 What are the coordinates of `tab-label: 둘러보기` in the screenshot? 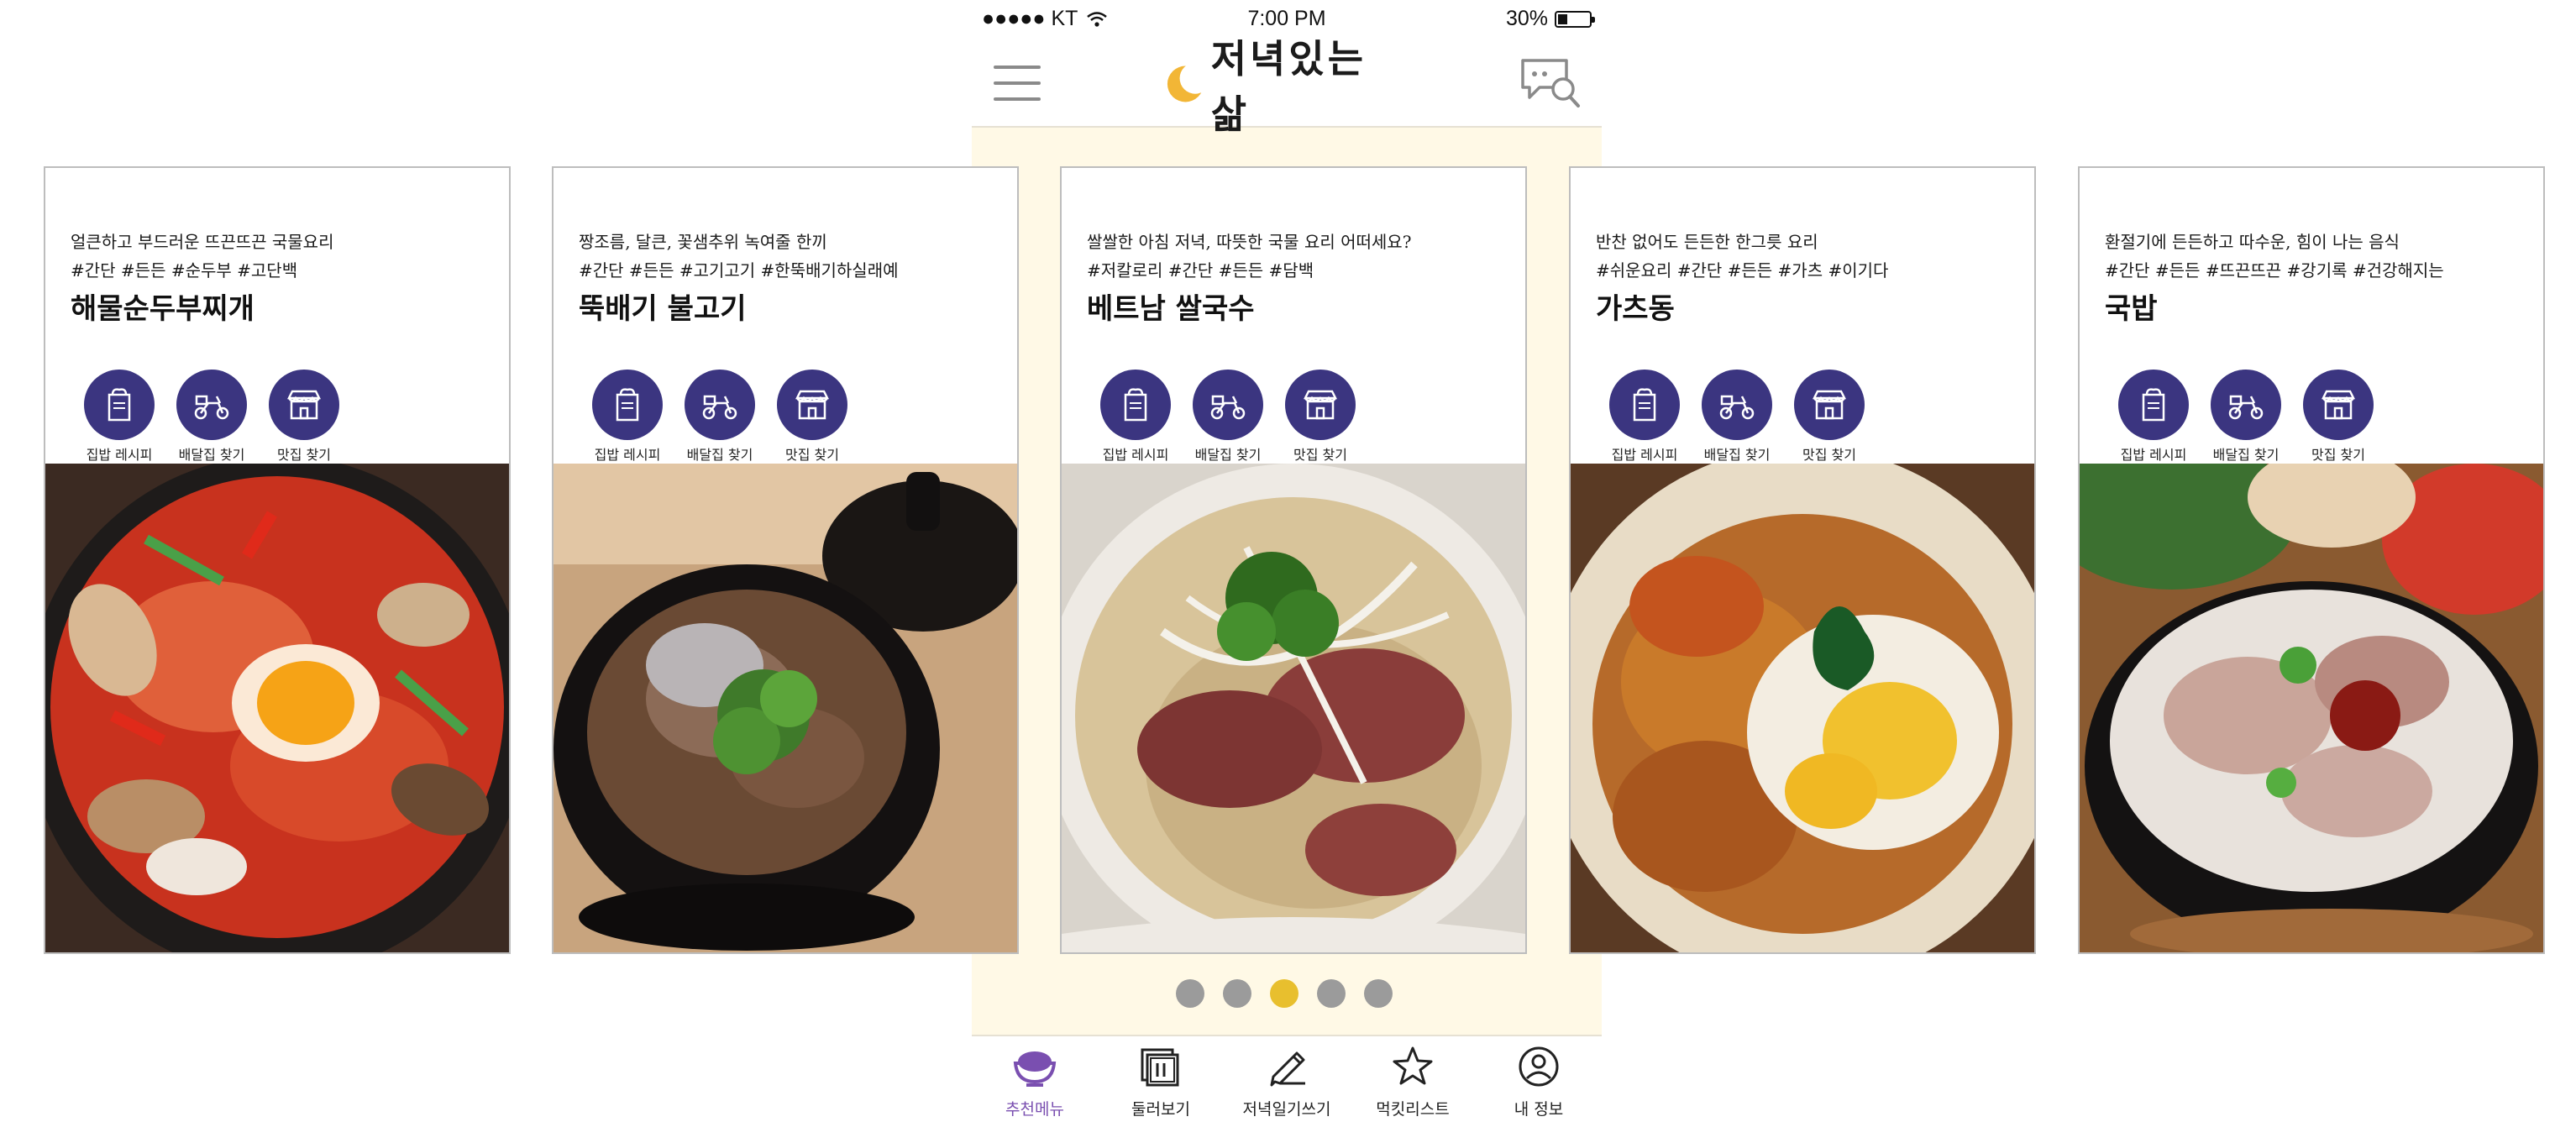 It's located at (1160, 1109).